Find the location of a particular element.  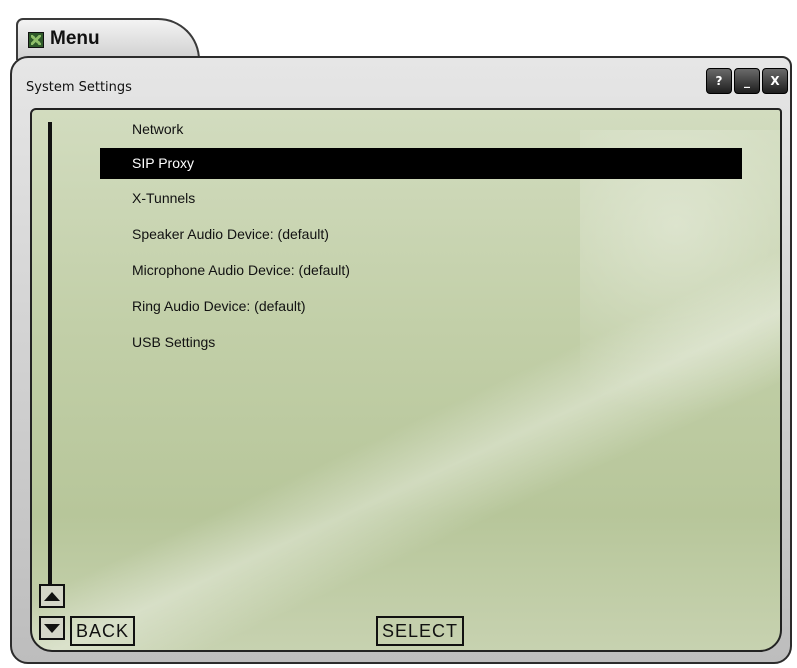

menu-item-network: Network is located at coordinates (421, 129).